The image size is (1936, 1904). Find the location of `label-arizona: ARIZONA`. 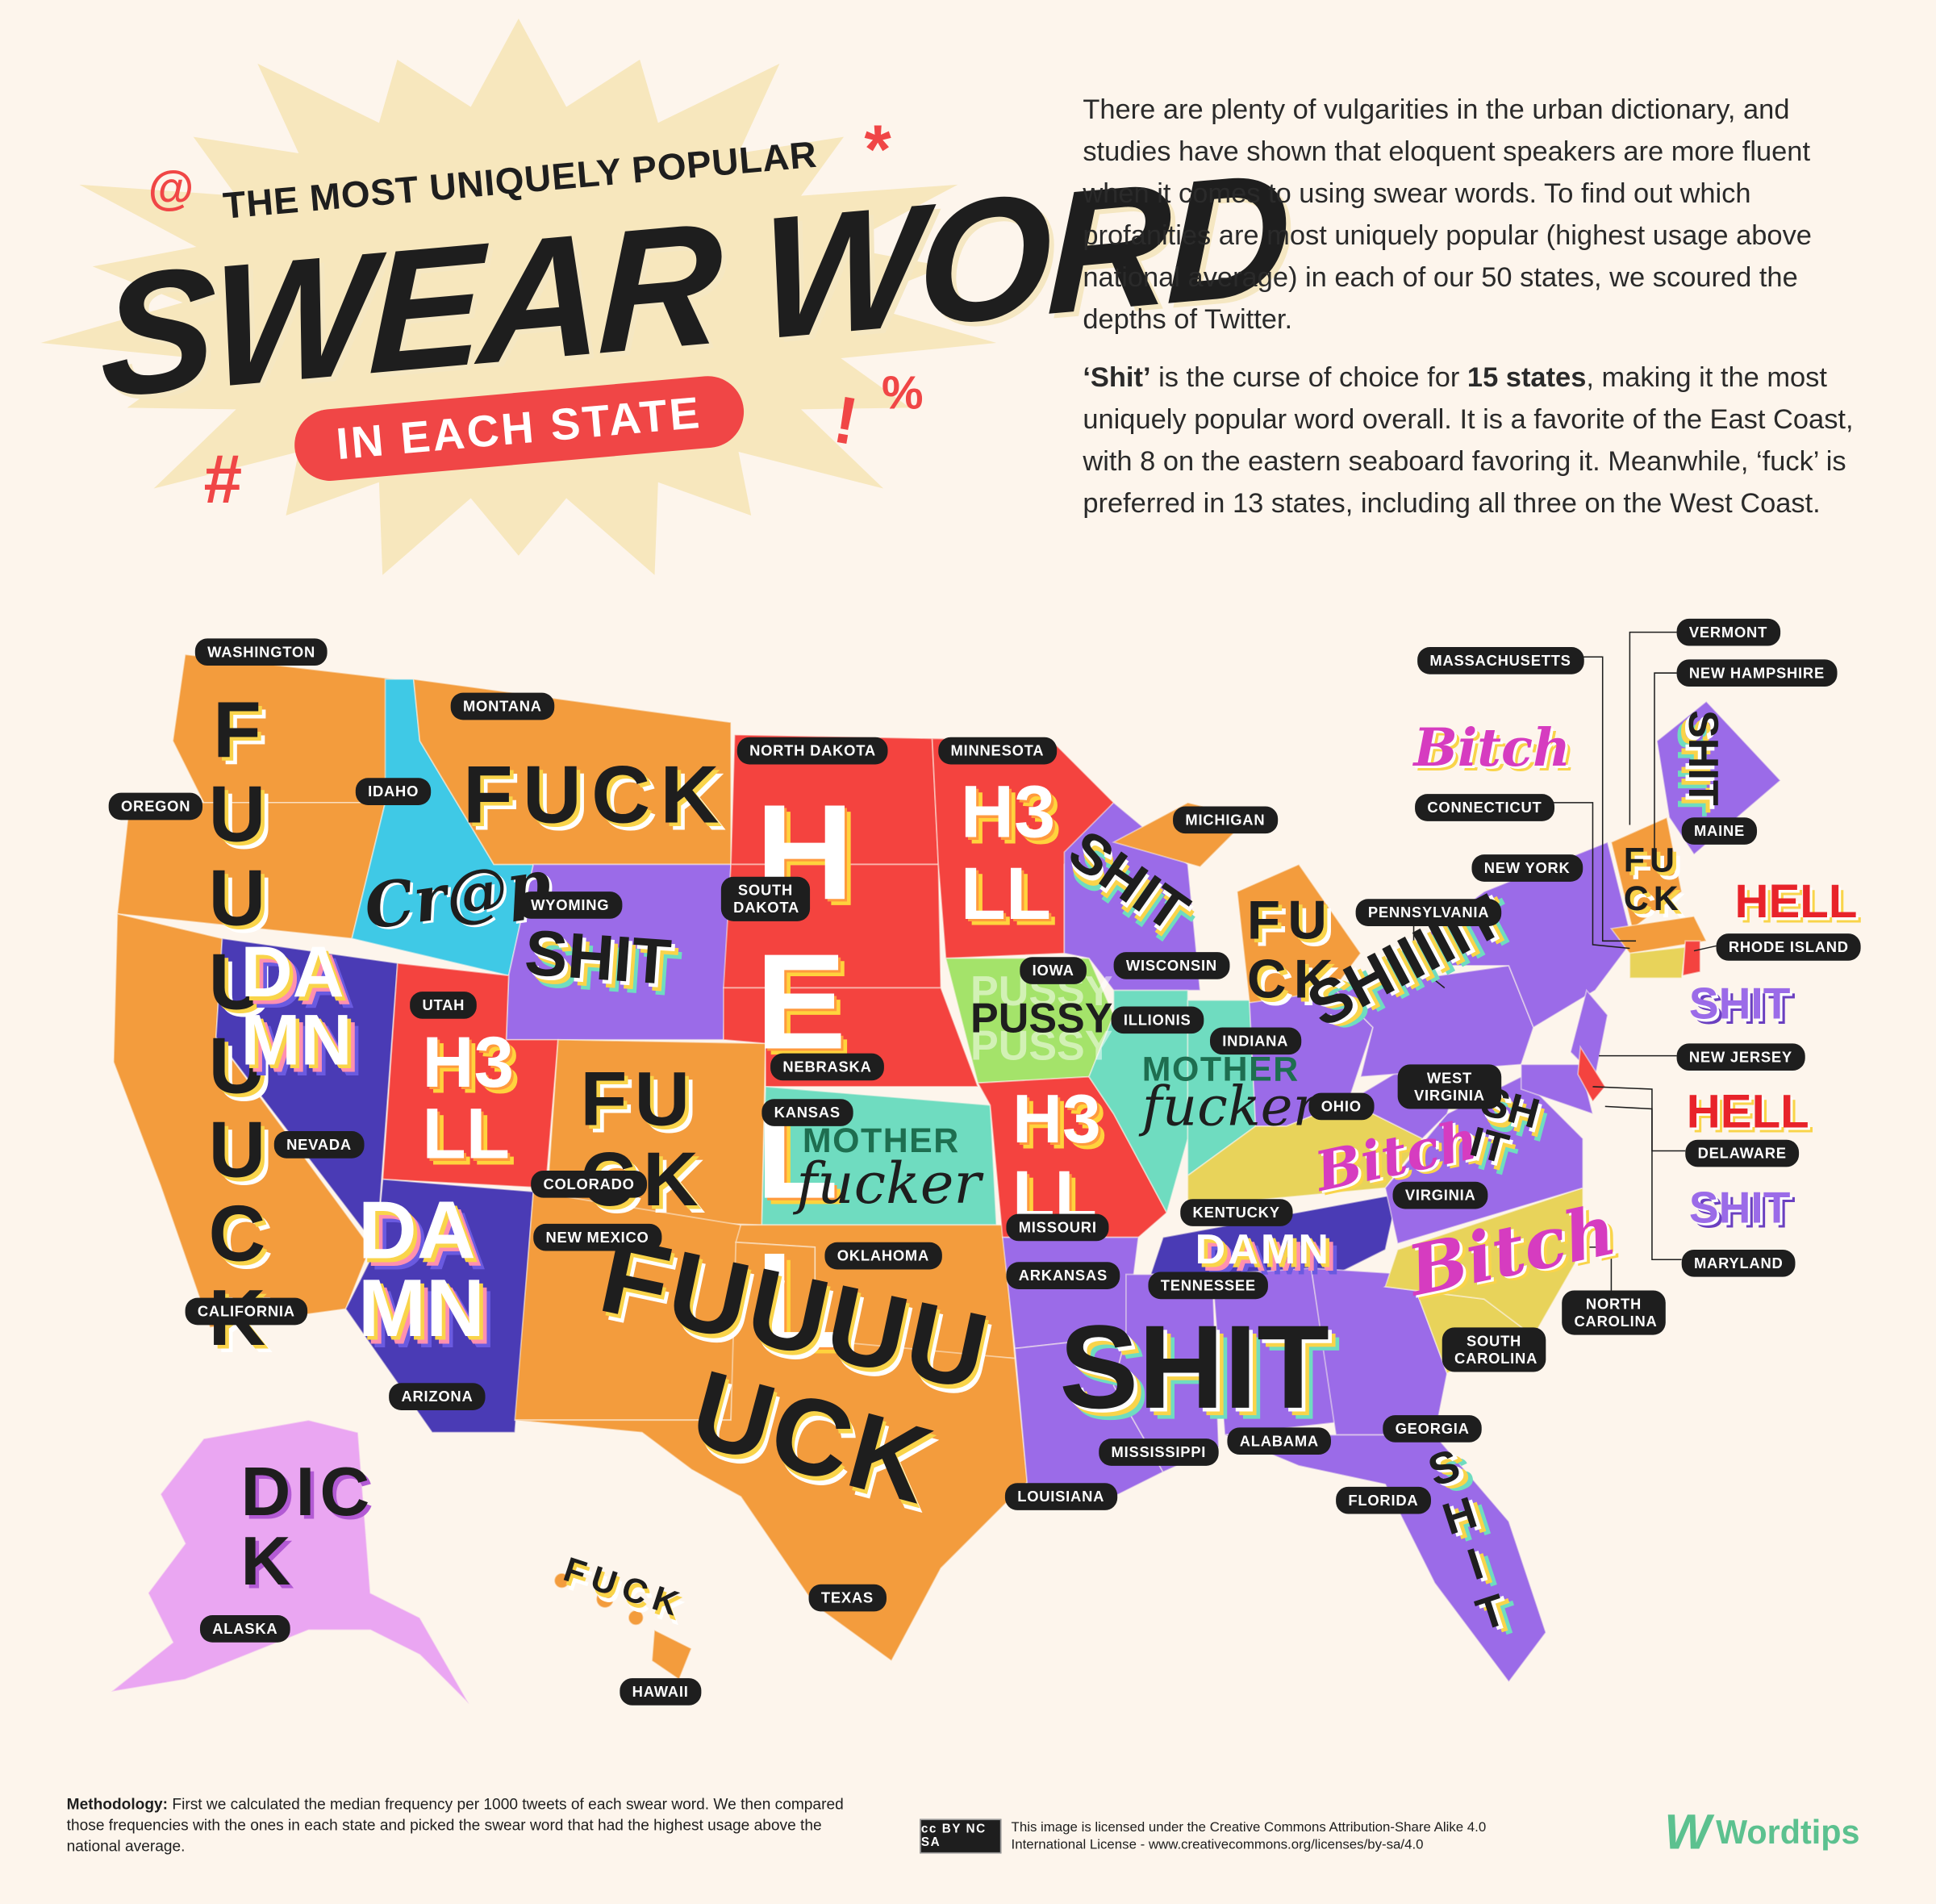

label-arizona: ARIZONA is located at coordinates (438, 1397).